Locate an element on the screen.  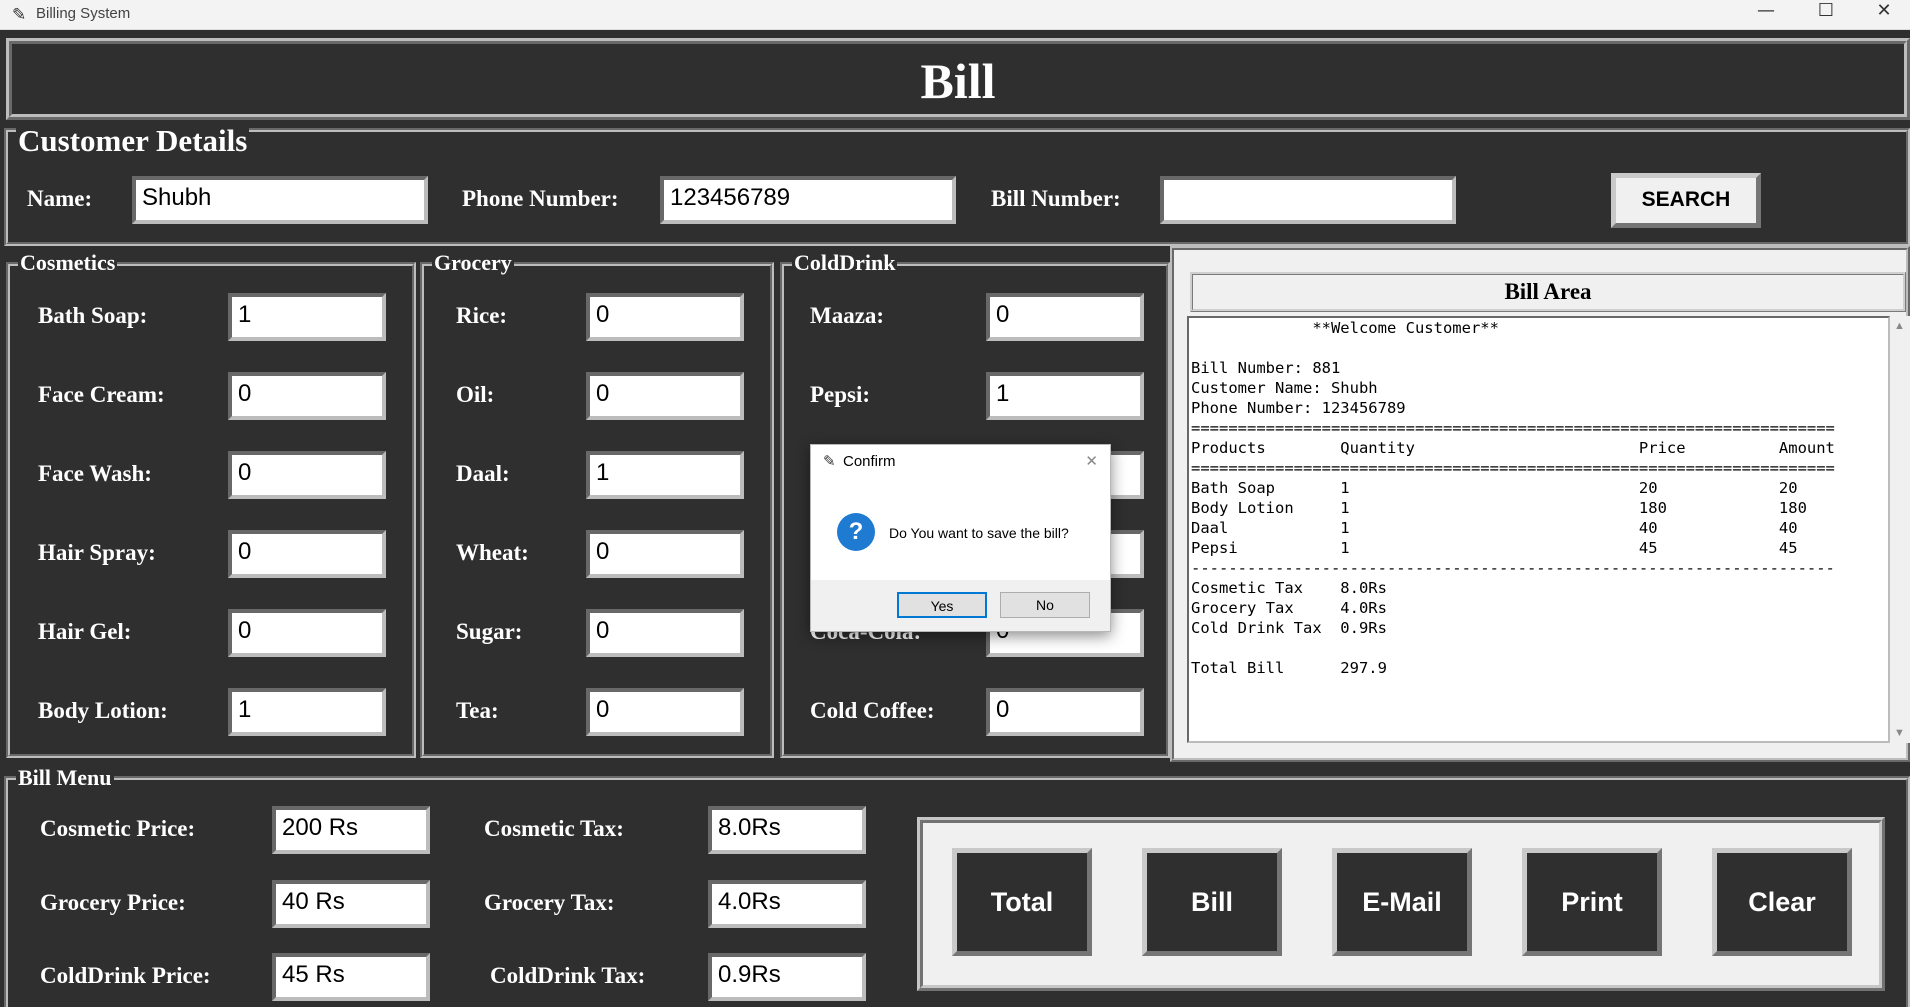
bill-text-line: **Welcome Customer** is located at coordinates (1345, 328).